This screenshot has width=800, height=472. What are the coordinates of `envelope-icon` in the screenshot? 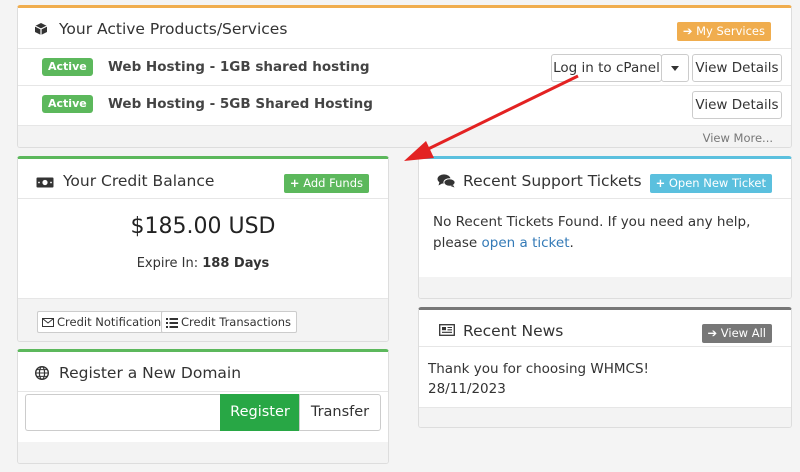 It's located at (48, 322).